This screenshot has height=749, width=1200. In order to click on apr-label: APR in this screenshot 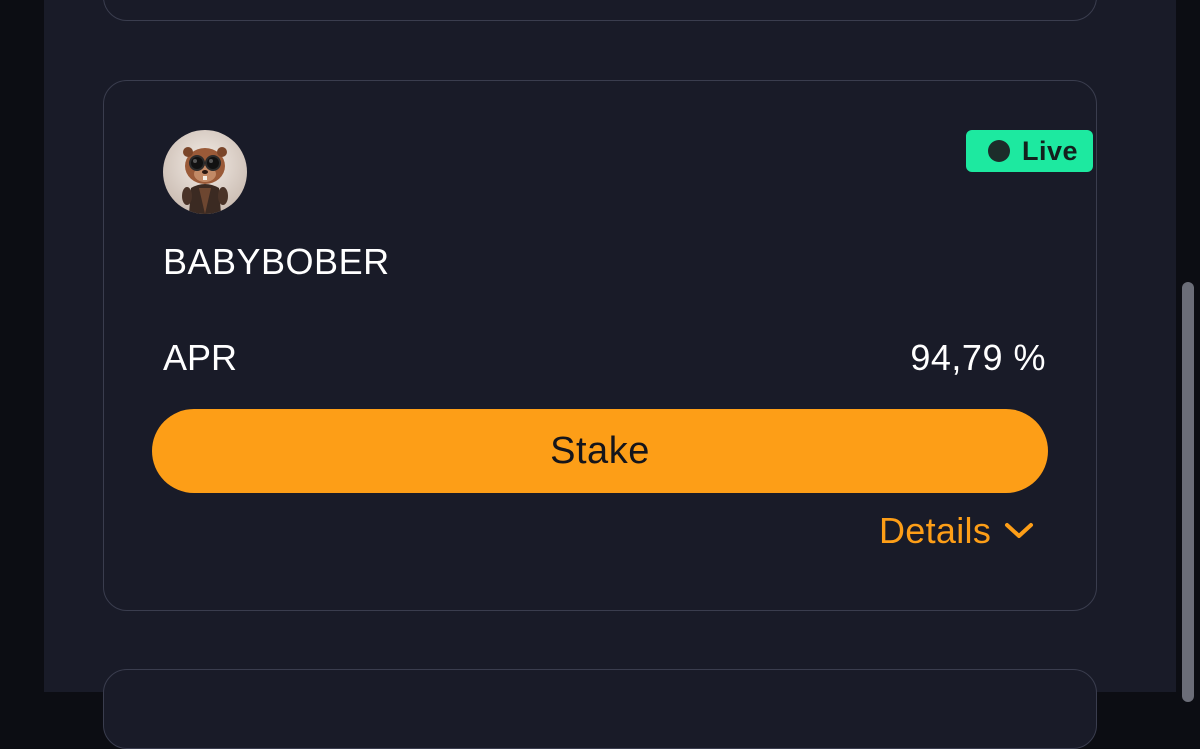, I will do `click(200, 357)`.